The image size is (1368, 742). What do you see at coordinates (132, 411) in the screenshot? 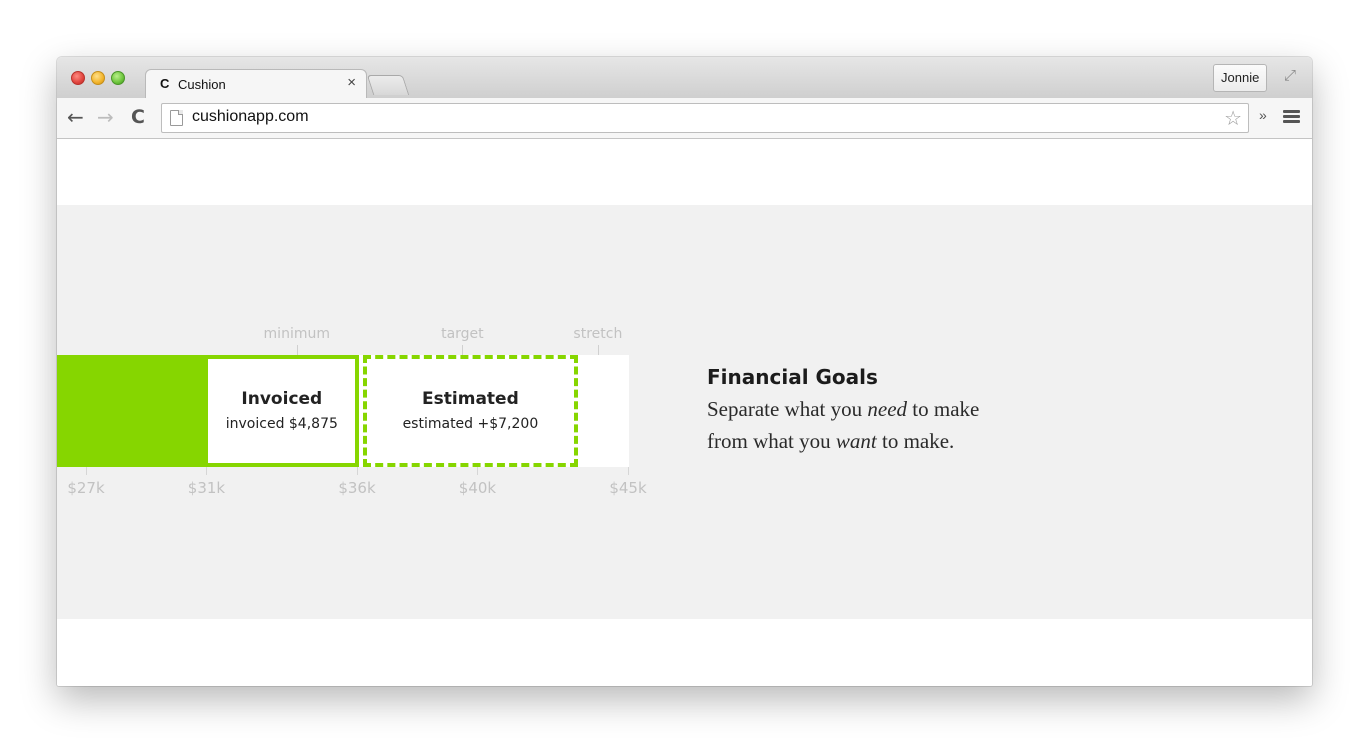
I see `earned-segment` at bounding box center [132, 411].